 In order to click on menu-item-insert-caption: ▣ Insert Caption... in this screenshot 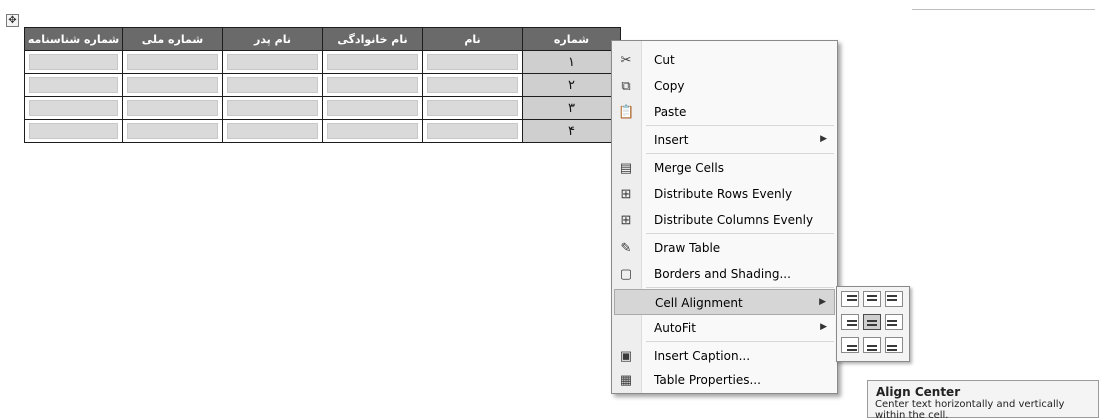, I will do `click(724, 356)`.